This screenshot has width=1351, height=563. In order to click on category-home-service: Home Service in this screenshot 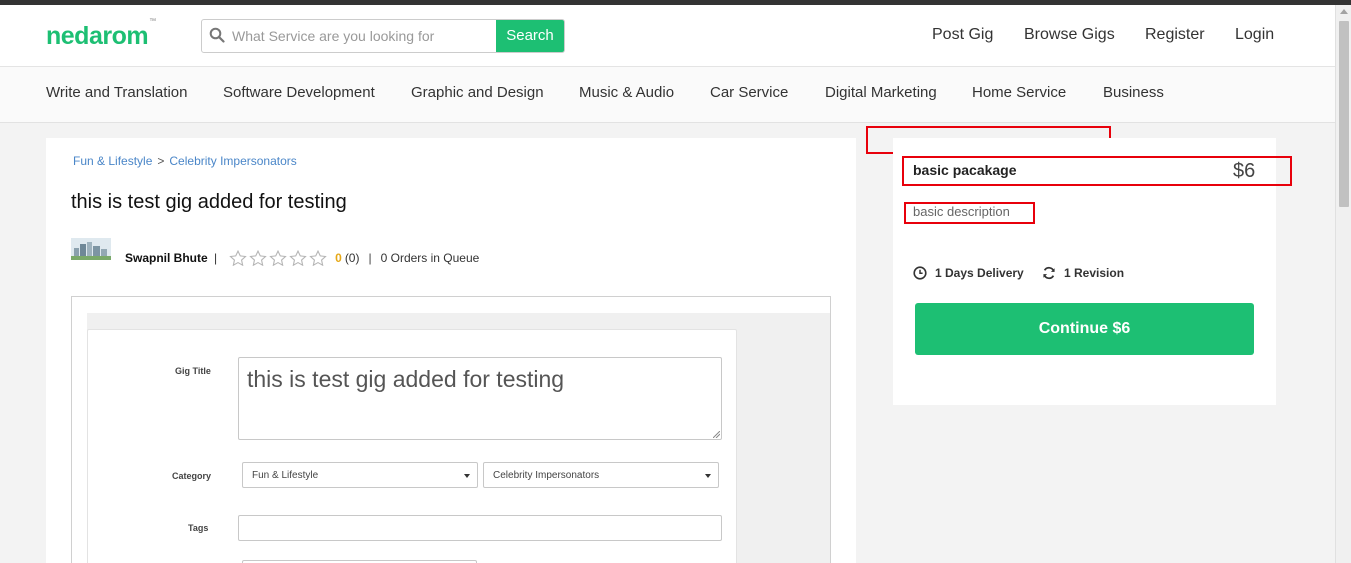, I will do `click(1019, 92)`.